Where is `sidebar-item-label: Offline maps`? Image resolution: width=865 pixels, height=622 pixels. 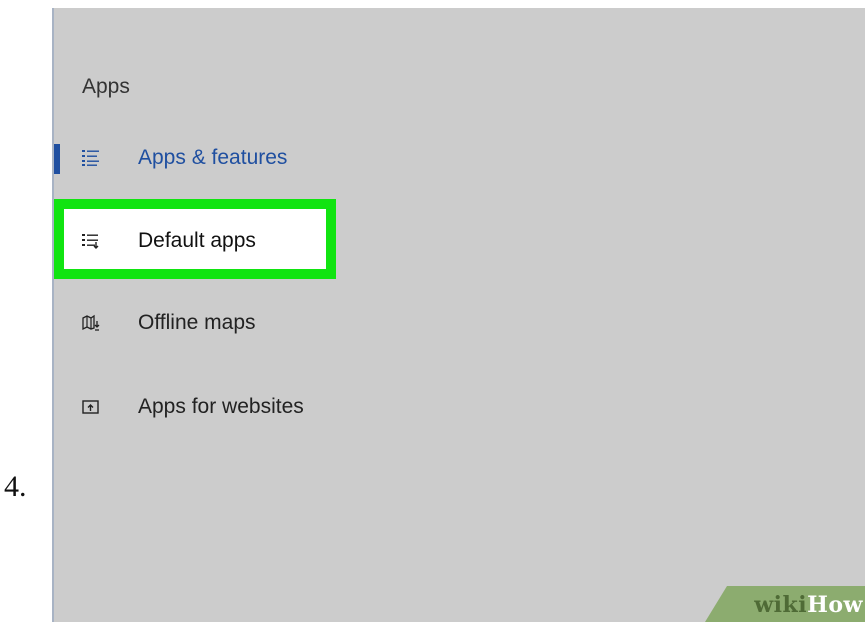
sidebar-item-label: Offline maps is located at coordinates (197, 322).